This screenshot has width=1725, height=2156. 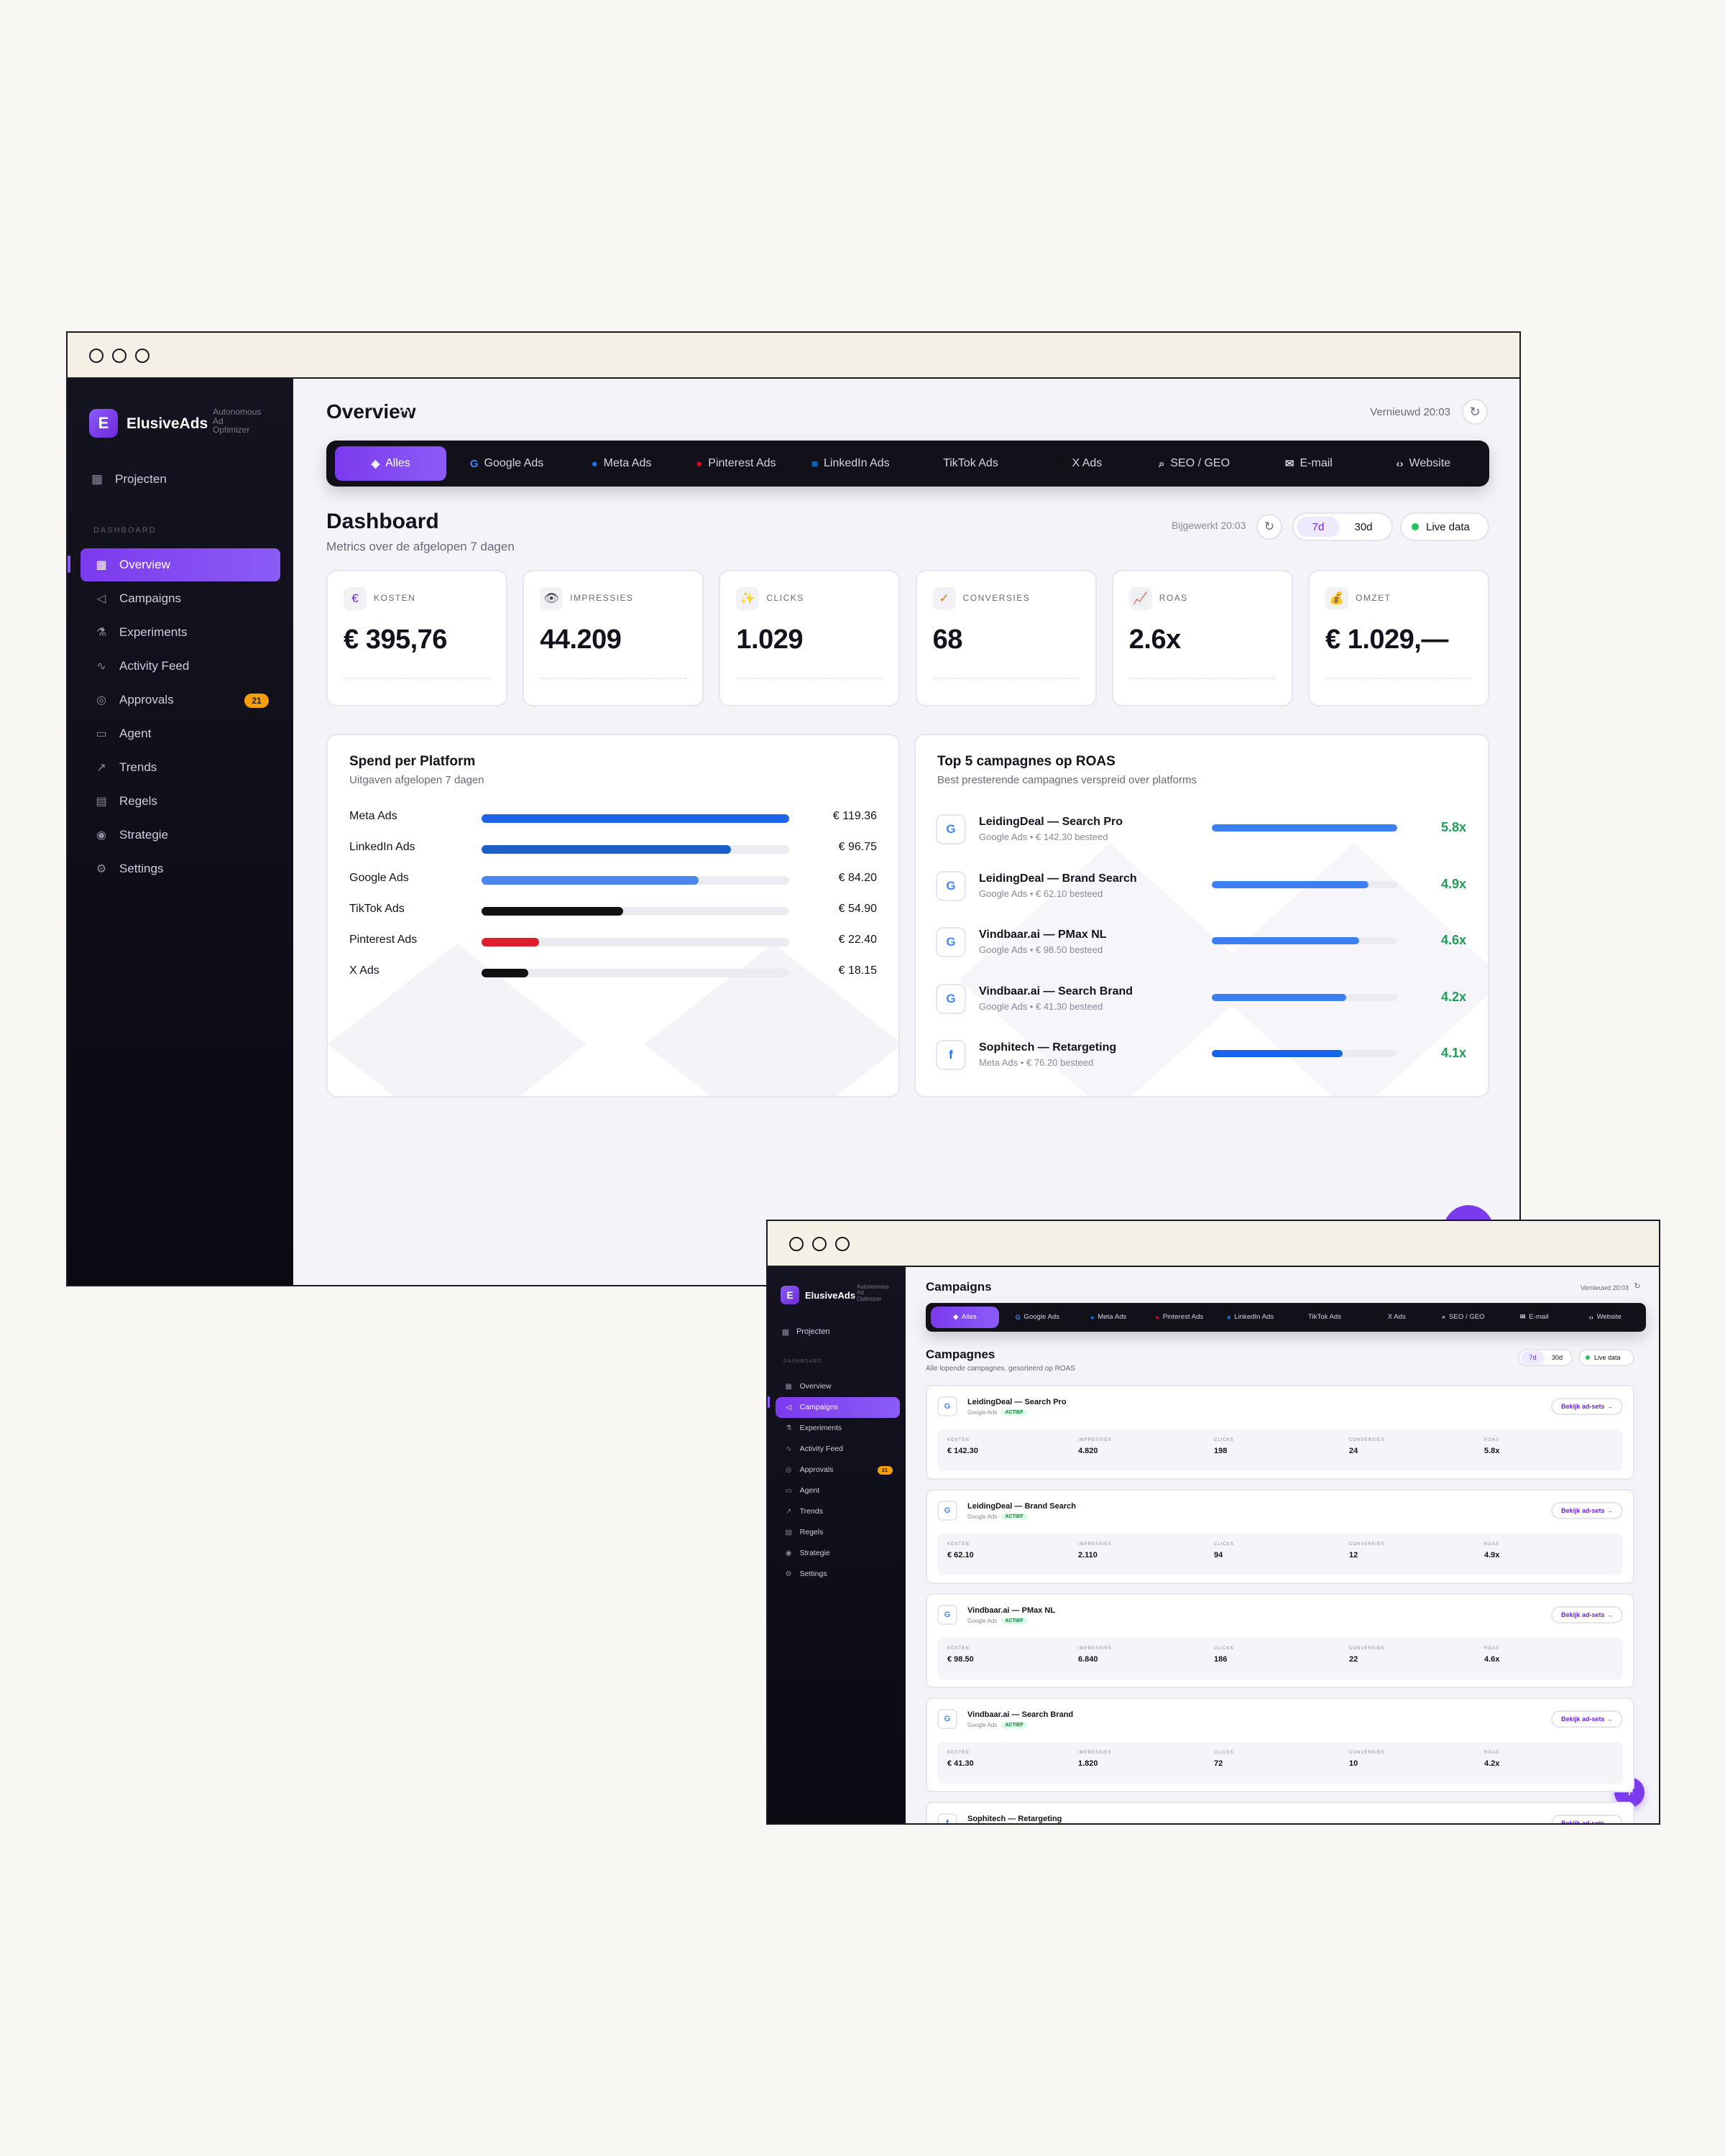 What do you see at coordinates (699, 464) in the screenshot?
I see `pinterest-icon: ●` at bounding box center [699, 464].